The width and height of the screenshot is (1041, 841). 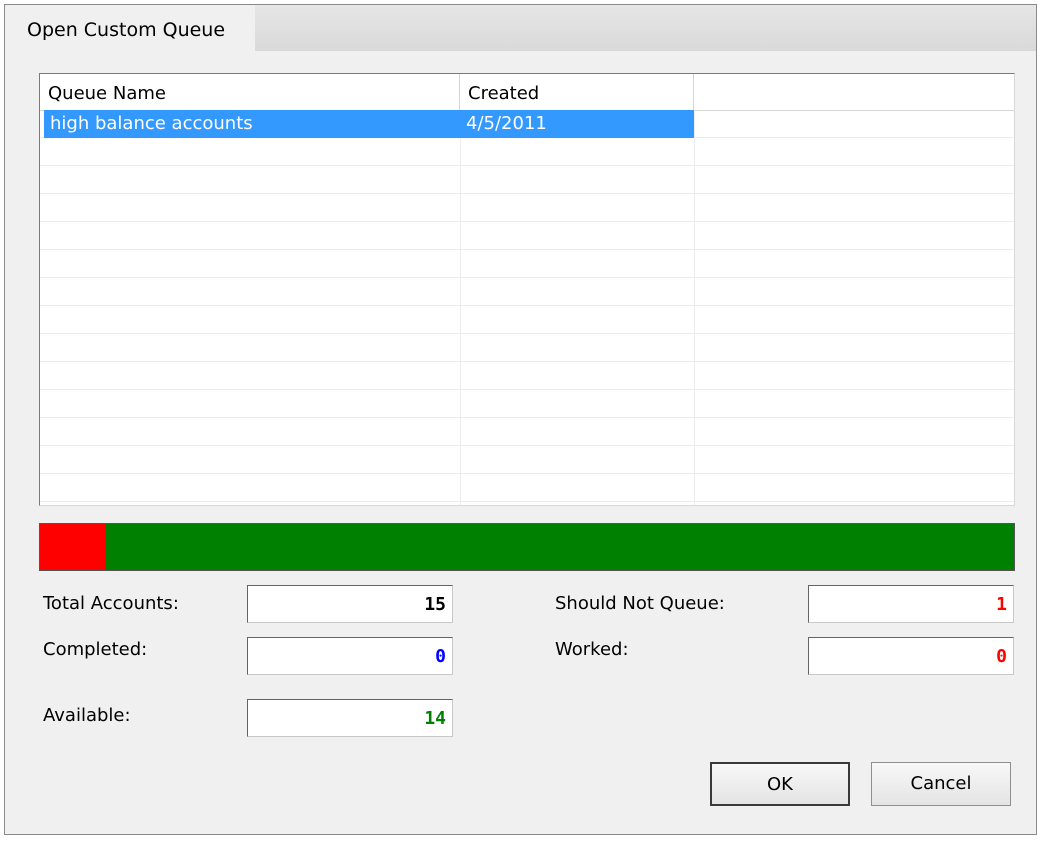 I want to click on progress-should-not-queue-segment, so click(x=73, y=547).